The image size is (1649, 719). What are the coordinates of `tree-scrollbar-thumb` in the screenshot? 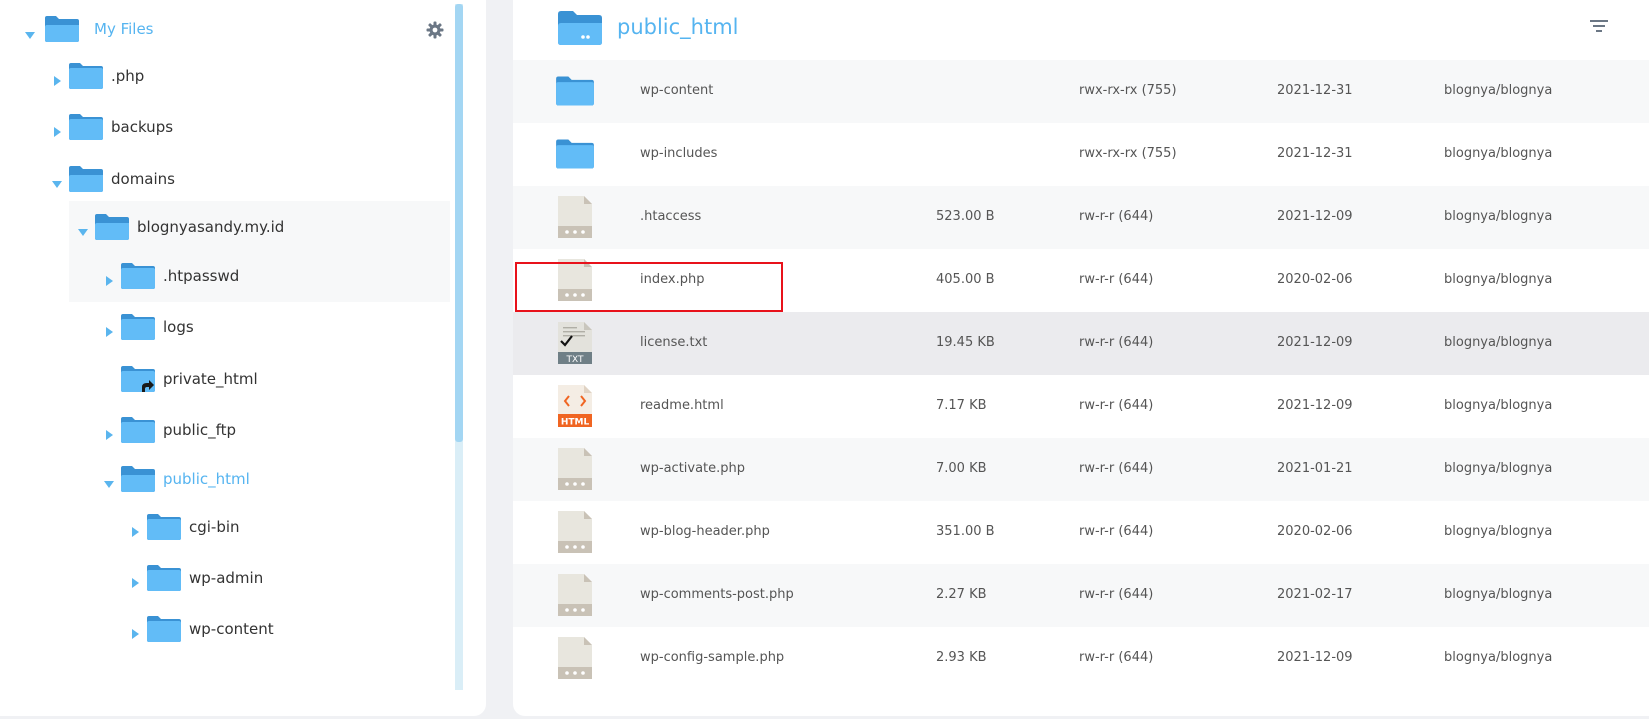 It's located at (459, 223).